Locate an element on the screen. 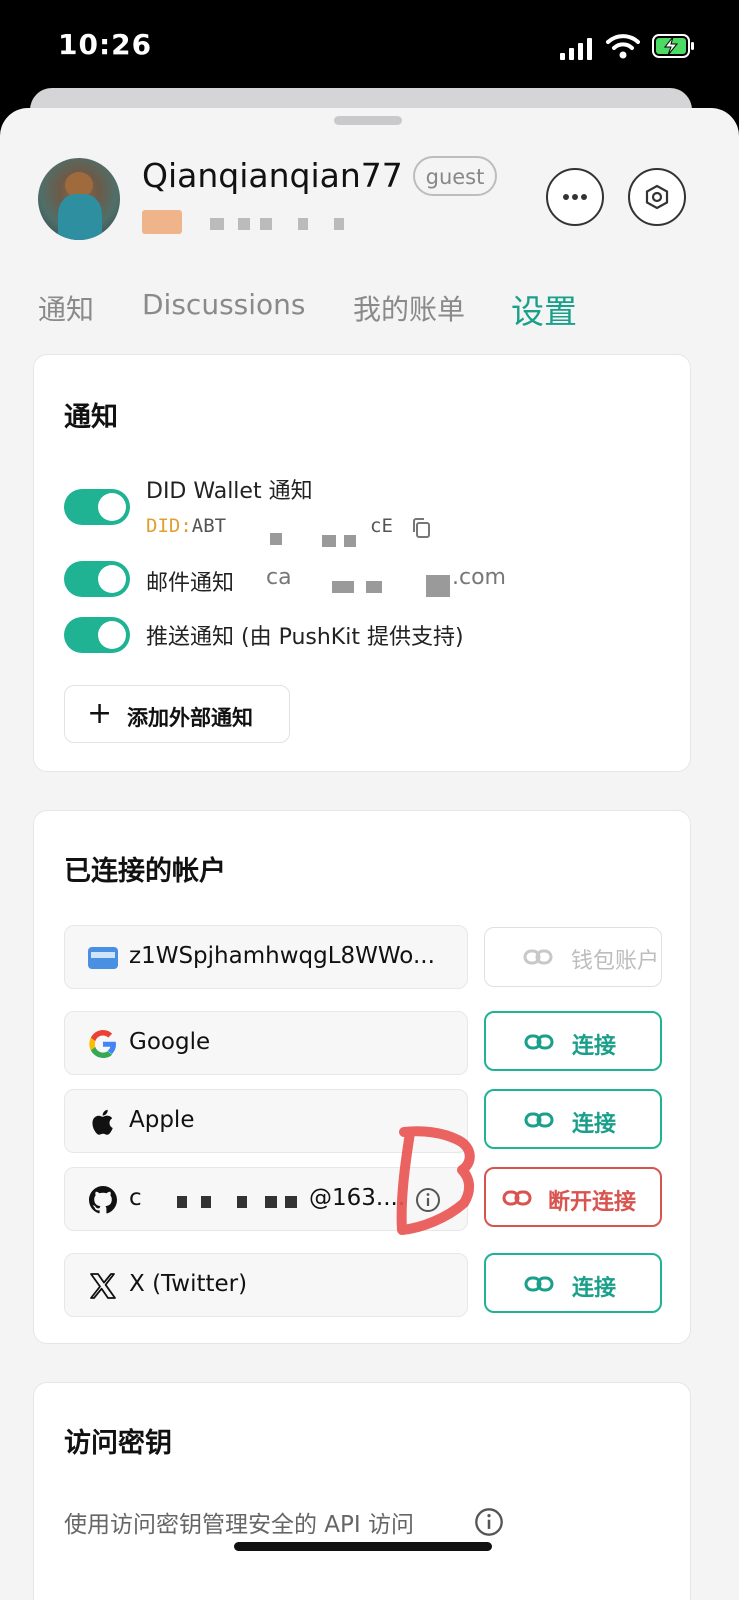 This screenshot has width=739, height=1600. drag-handle is located at coordinates (368, 120).